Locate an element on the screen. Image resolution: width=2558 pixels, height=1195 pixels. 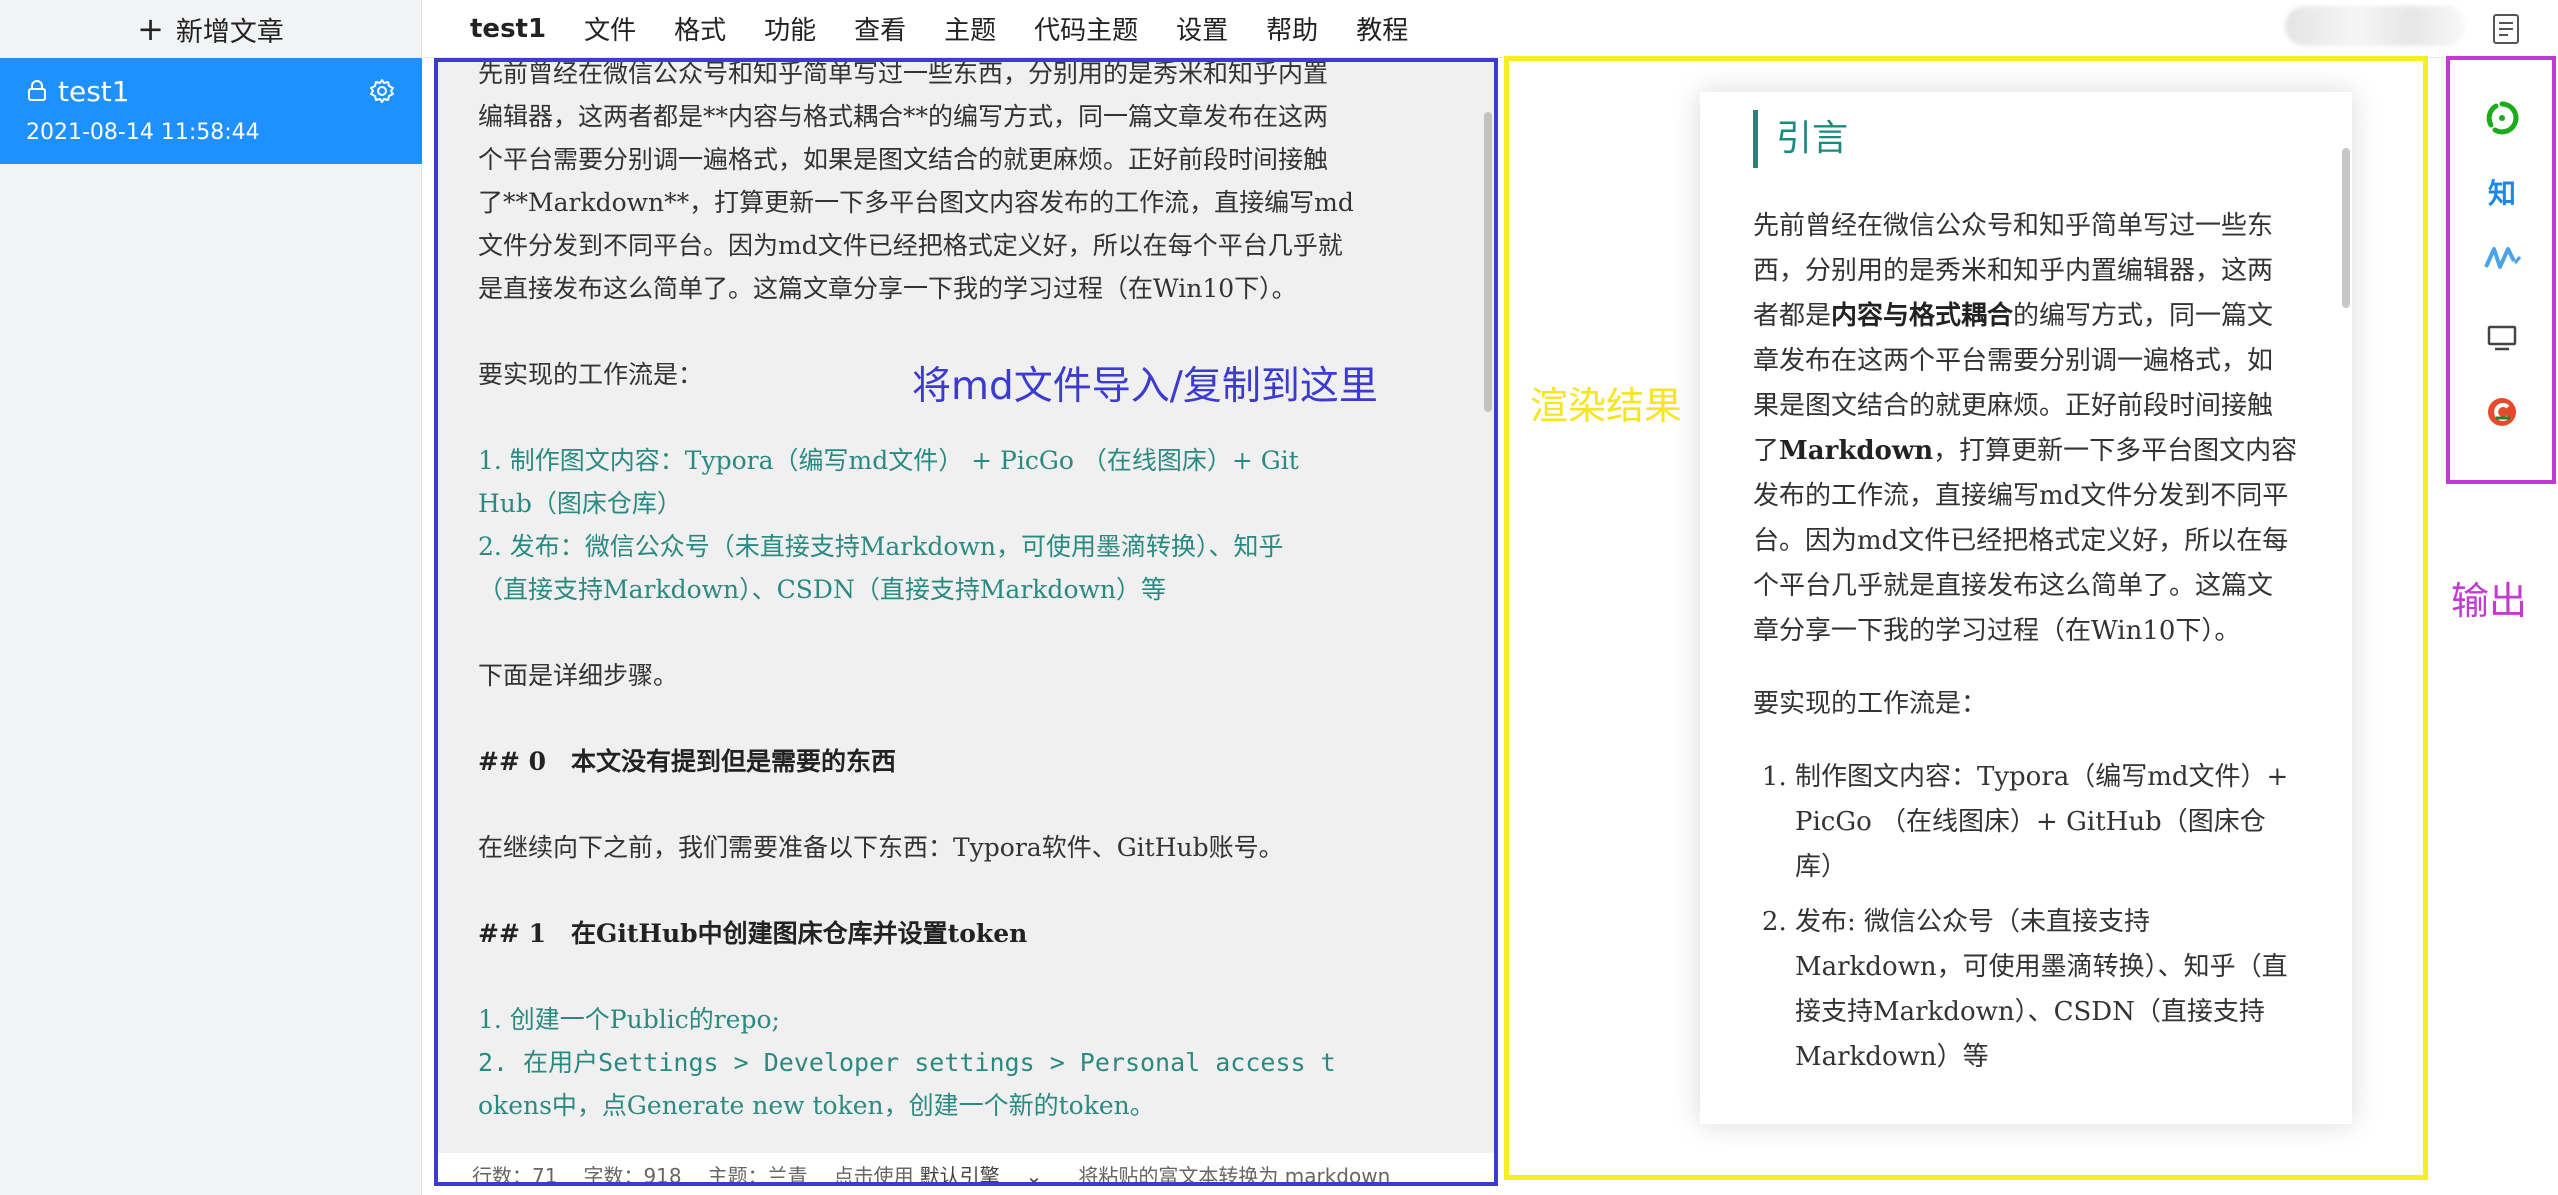
article-title: test1 is located at coordinates (94, 91).